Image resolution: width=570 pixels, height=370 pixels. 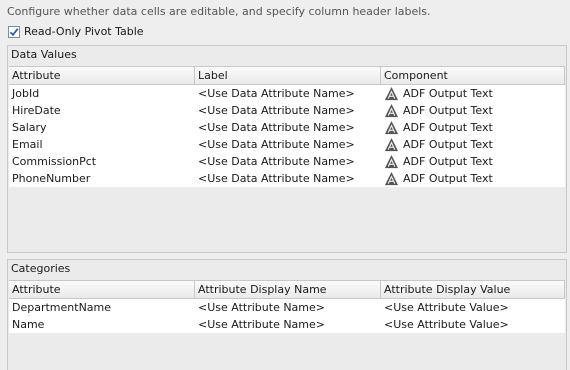 I want to click on readonly-pivot-checkbox, so click(x=14, y=31).